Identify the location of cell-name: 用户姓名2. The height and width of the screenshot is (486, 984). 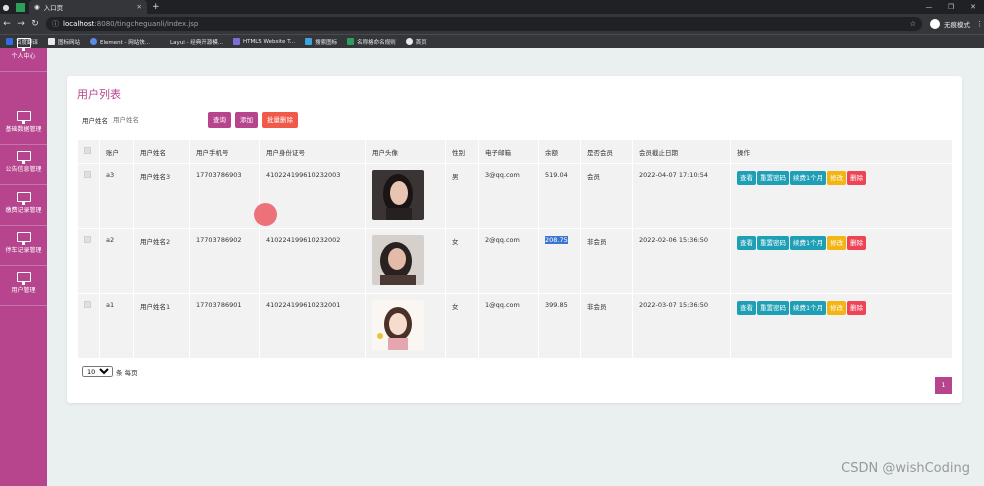
(161, 261).